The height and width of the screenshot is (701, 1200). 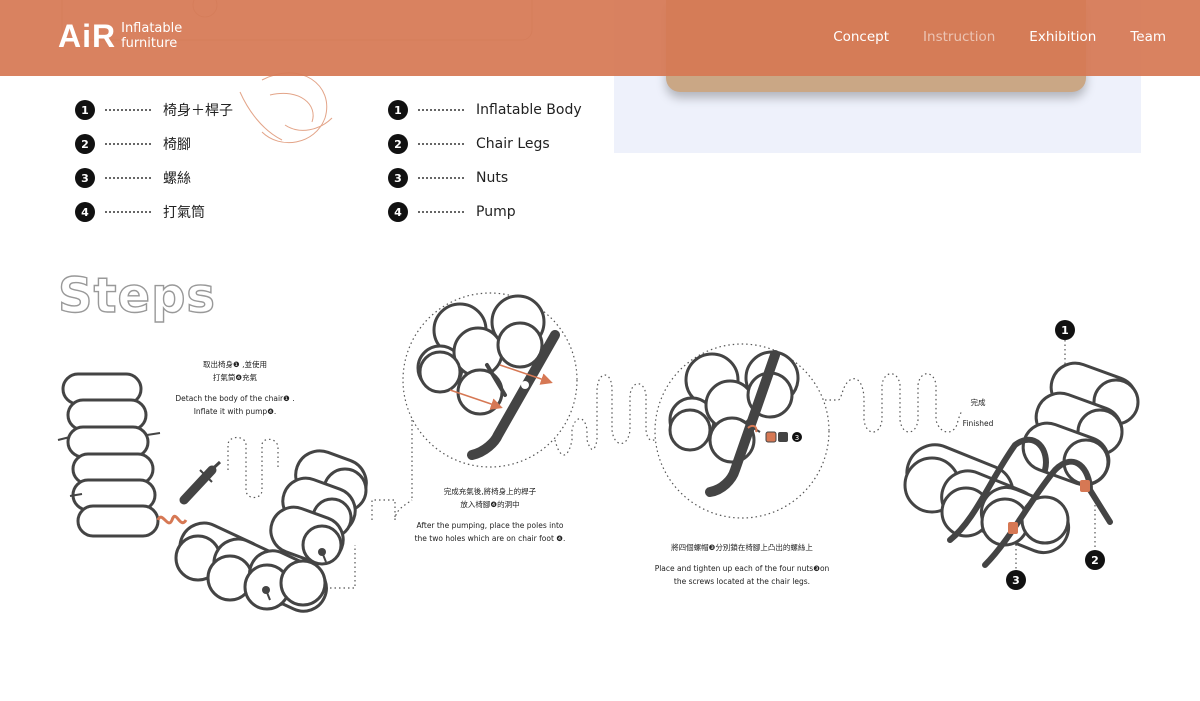 What do you see at coordinates (490, 525) in the screenshot?
I see `step2-en-line-1: After the pumping, place the poles into` at bounding box center [490, 525].